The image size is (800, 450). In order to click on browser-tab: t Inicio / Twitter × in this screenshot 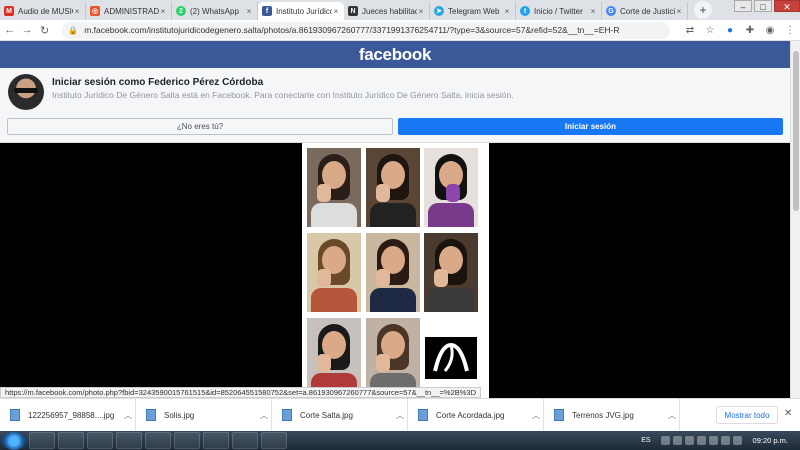, I will do `click(559, 11)`.